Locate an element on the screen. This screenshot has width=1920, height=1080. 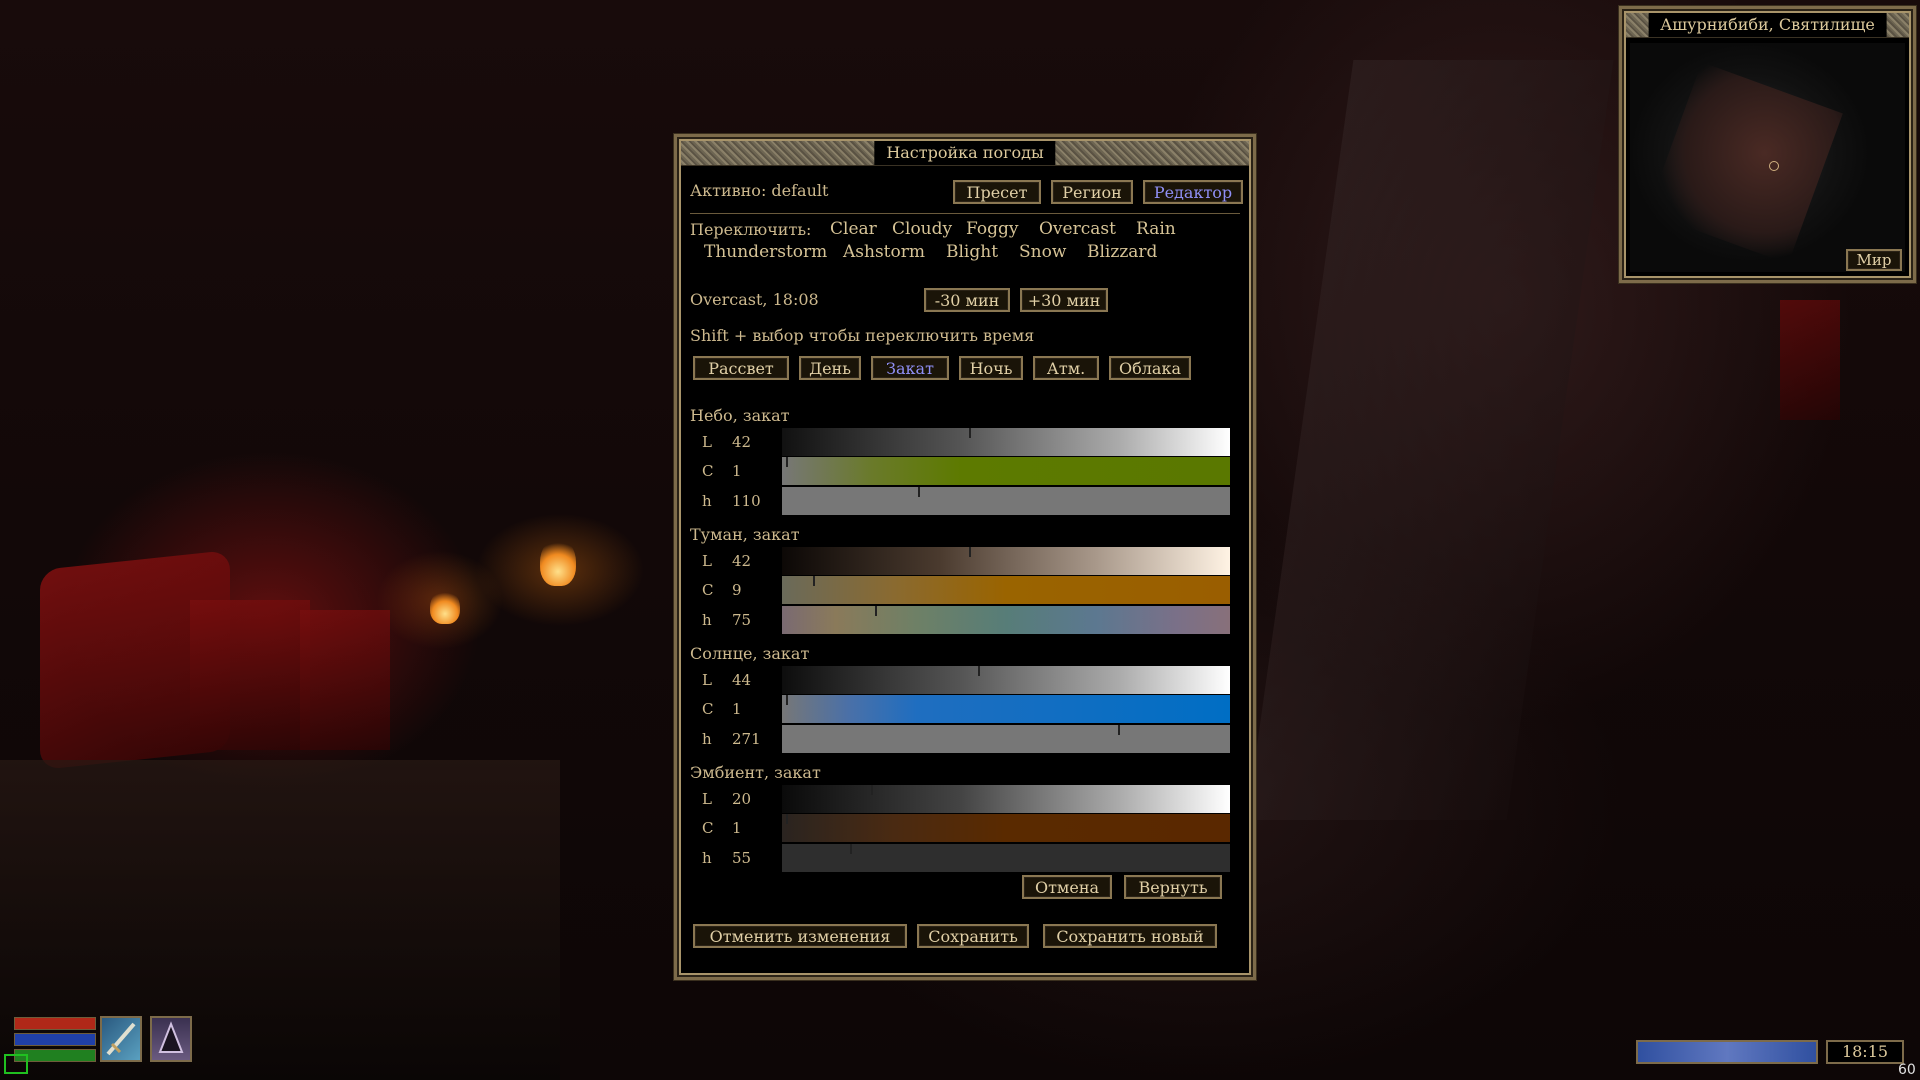
shrine-spell-icon is located at coordinates (171, 1039).